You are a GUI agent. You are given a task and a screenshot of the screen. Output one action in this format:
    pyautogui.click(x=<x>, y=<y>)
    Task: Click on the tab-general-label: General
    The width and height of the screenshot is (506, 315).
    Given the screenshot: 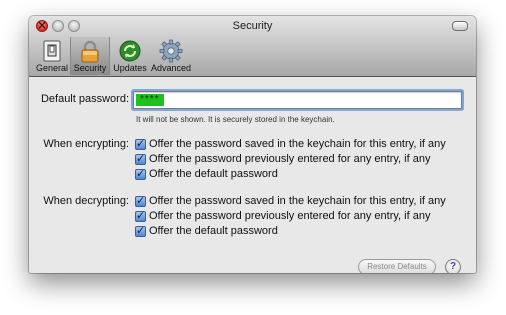 What is the action you would take?
    pyautogui.click(x=52, y=68)
    